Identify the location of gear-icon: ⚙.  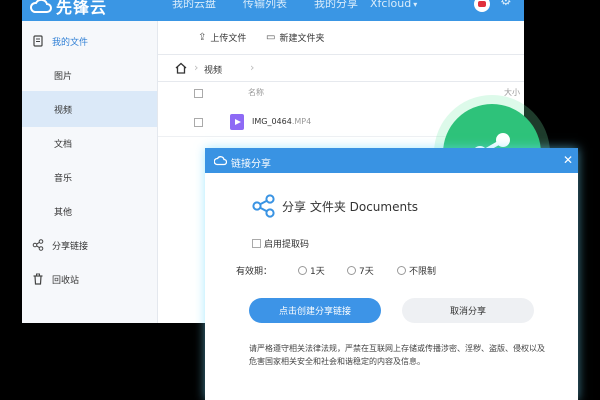
(506, 4).